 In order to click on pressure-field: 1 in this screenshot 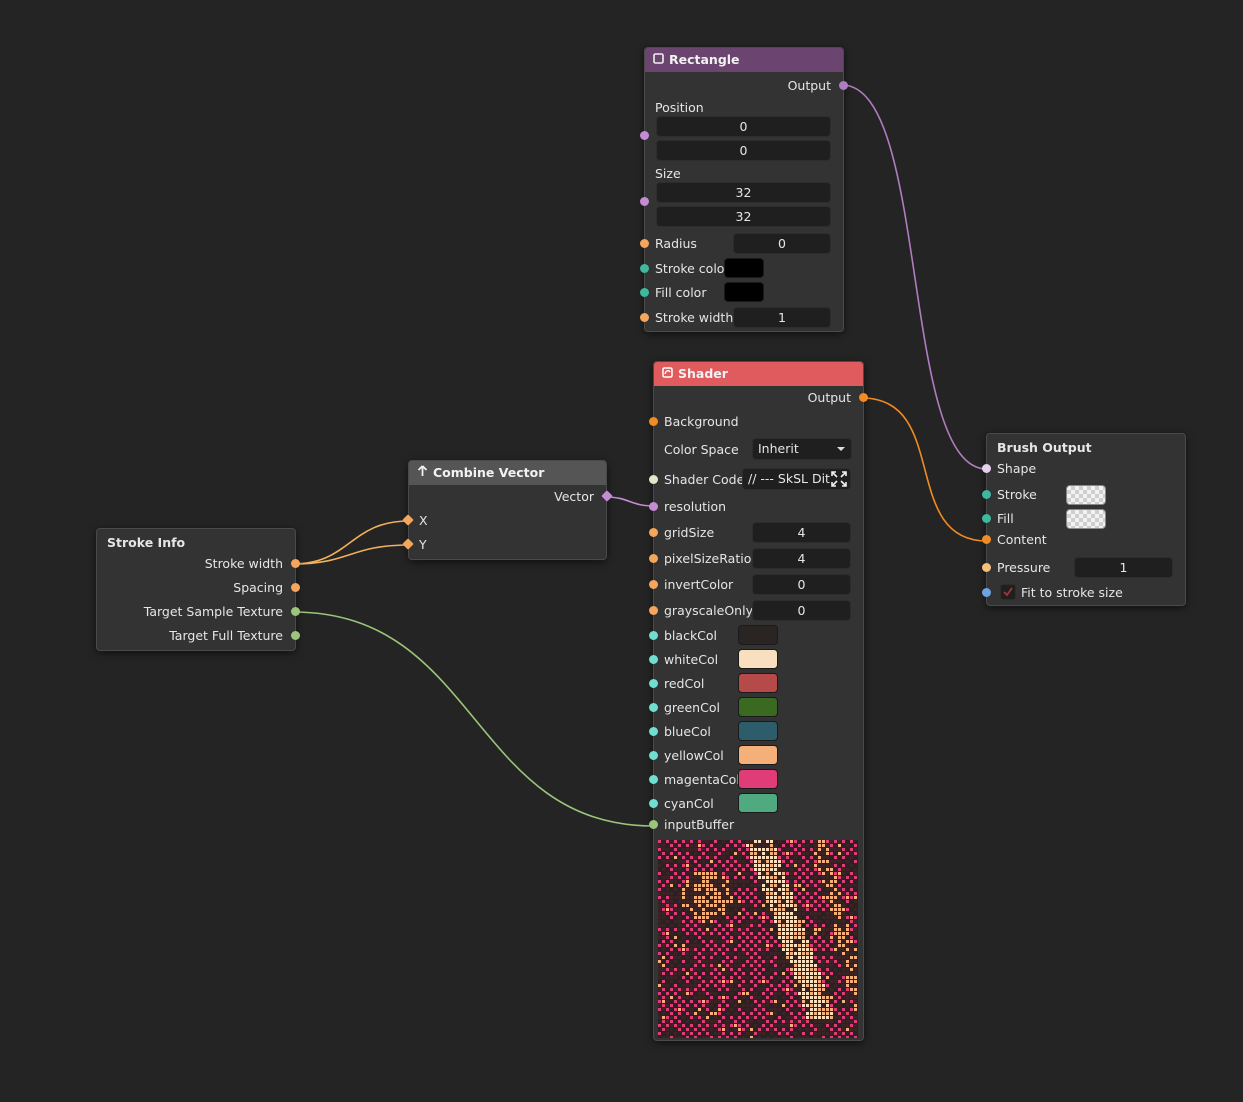, I will do `click(1123, 567)`.